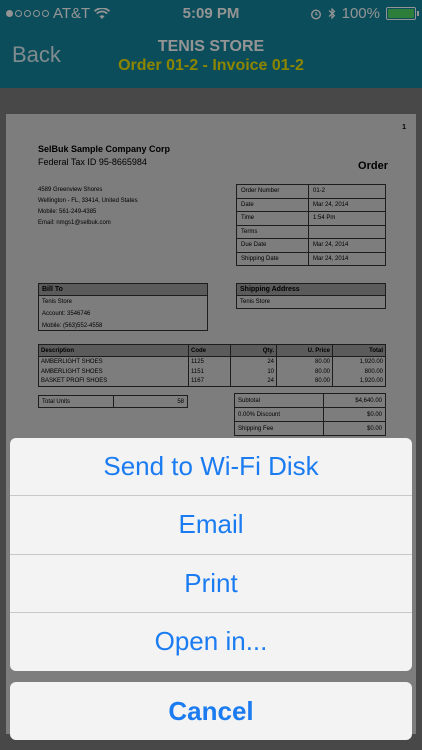 The height and width of the screenshot is (750, 422). What do you see at coordinates (211, 467) in the screenshot?
I see `send-to-wifi-disk-button: Send to Wi-Fi Disk` at bounding box center [211, 467].